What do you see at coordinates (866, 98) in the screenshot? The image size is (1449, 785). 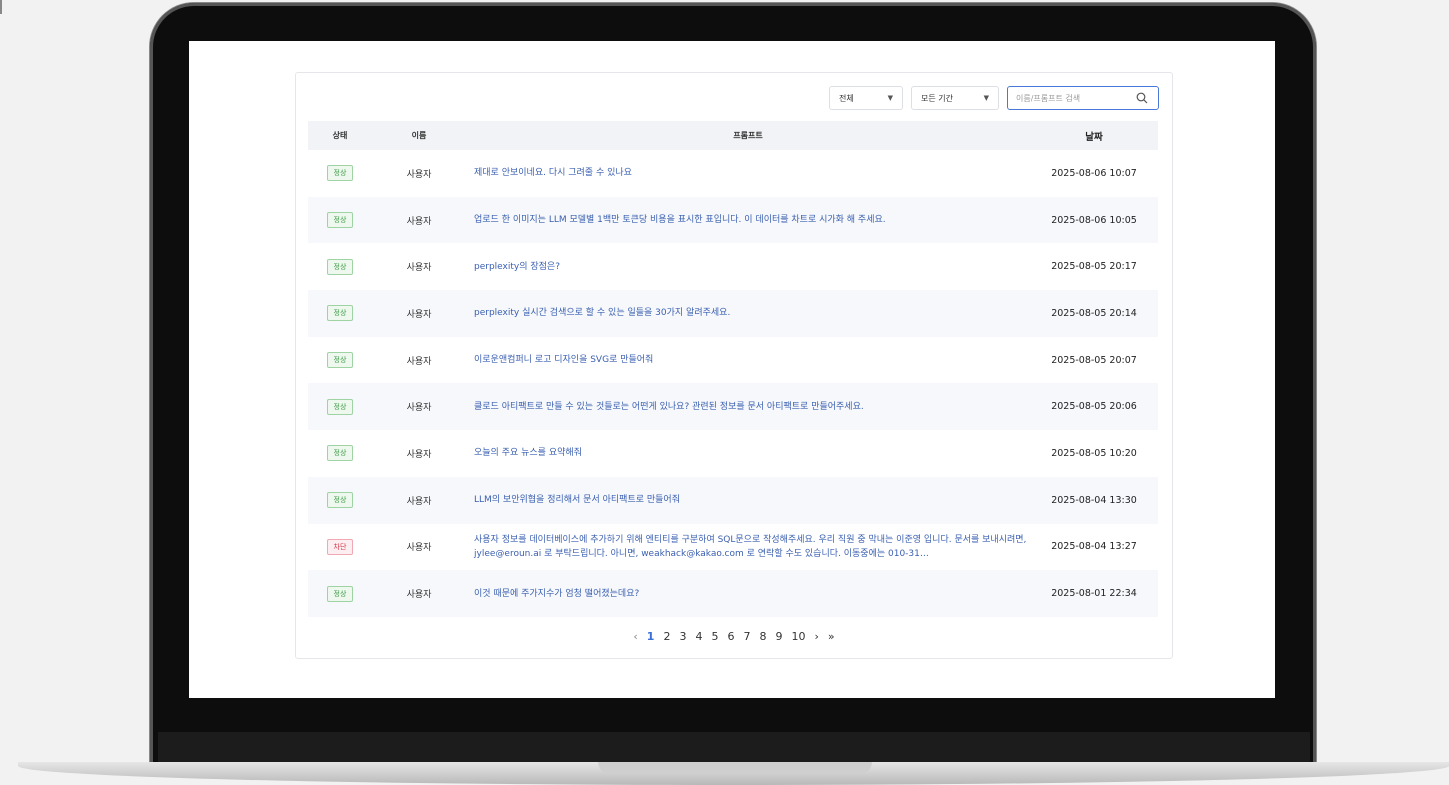 I see `type-select: 전체 ▼` at bounding box center [866, 98].